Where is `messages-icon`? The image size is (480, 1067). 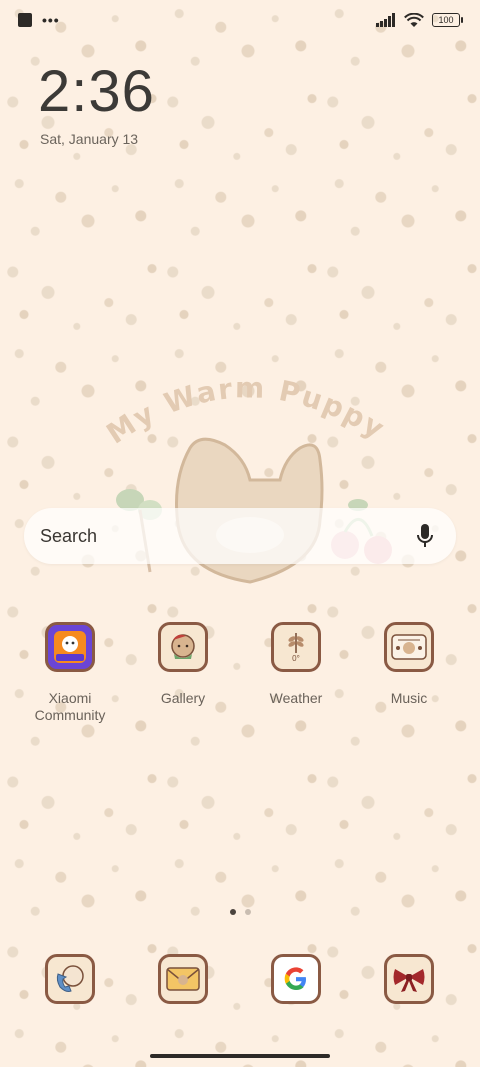 messages-icon is located at coordinates (183, 979).